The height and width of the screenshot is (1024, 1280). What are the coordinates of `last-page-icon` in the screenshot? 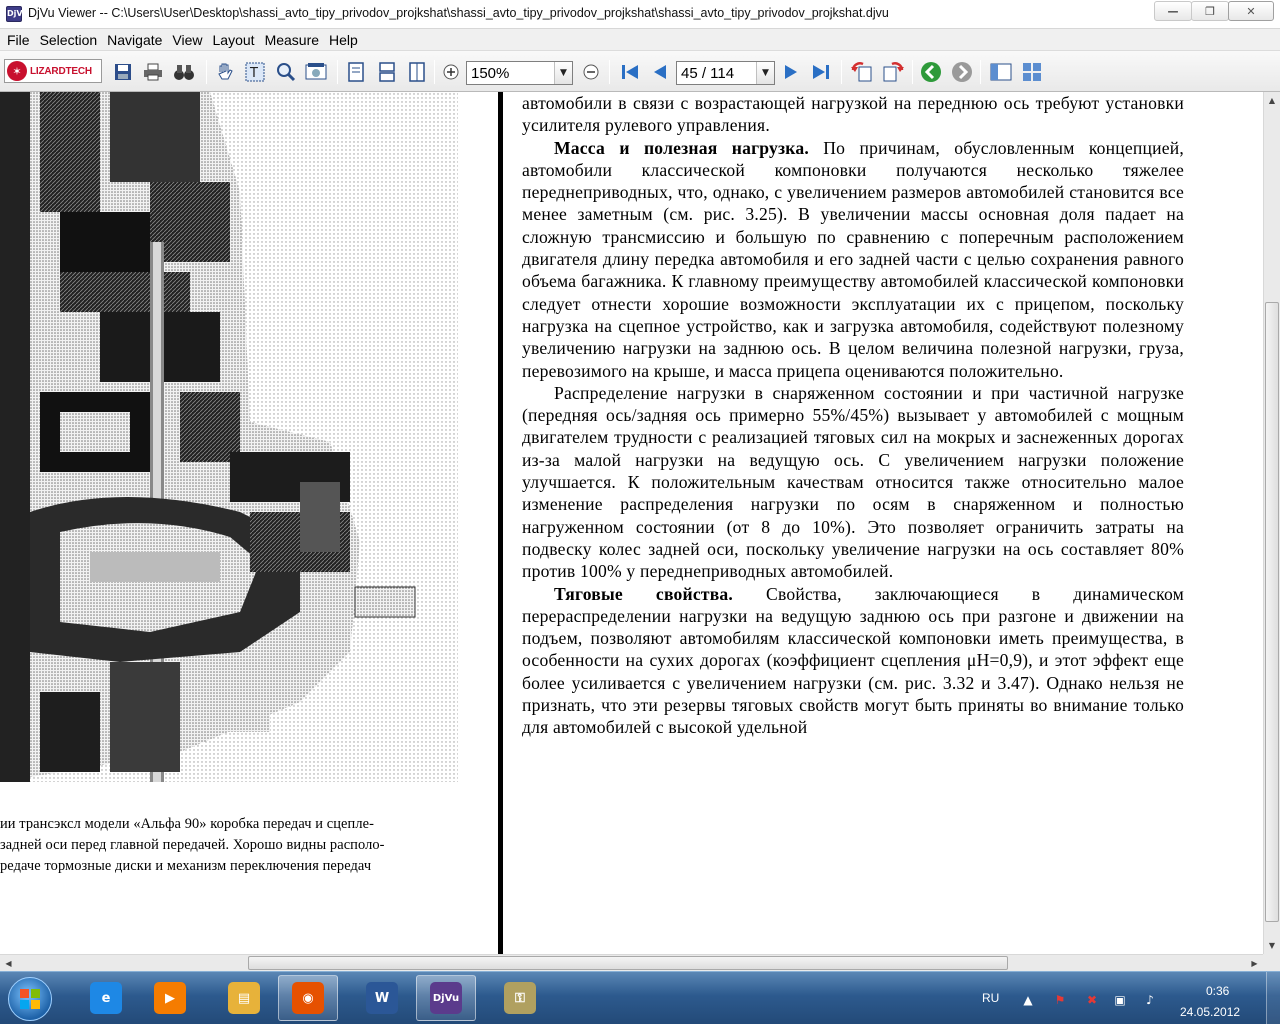 It's located at (821, 72).